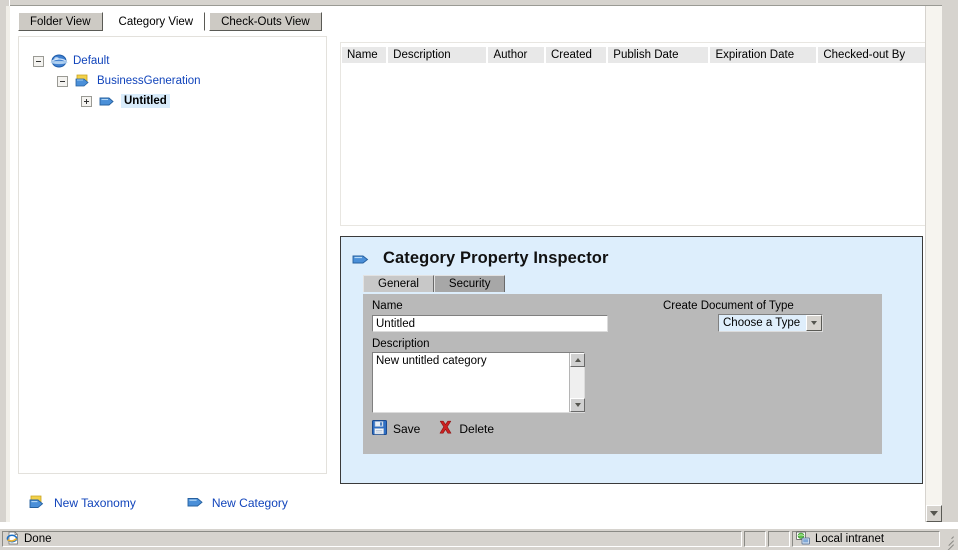  Describe the element at coordinates (850, 539) in the screenshot. I see `security-zone-text: Local intranet` at that location.